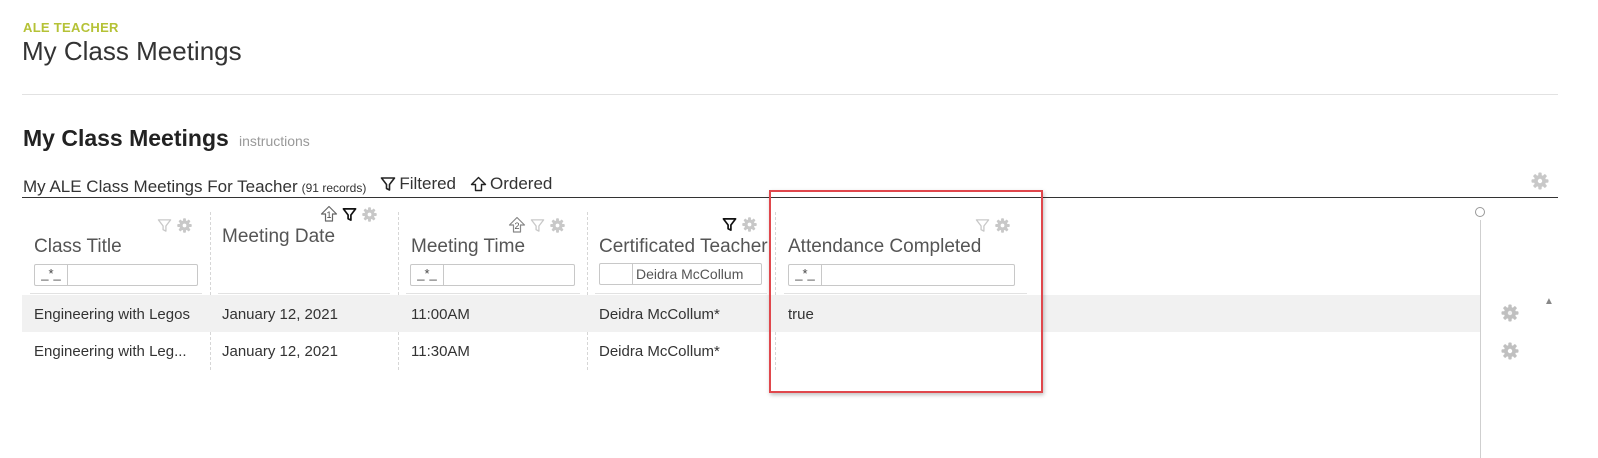  I want to click on ordered-toggle: Ordered, so click(511, 184).